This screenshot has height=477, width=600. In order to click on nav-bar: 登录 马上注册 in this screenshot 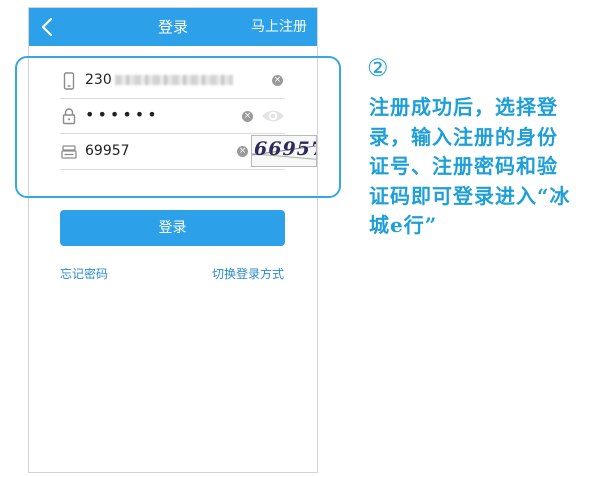, I will do `click(173, 27)`.